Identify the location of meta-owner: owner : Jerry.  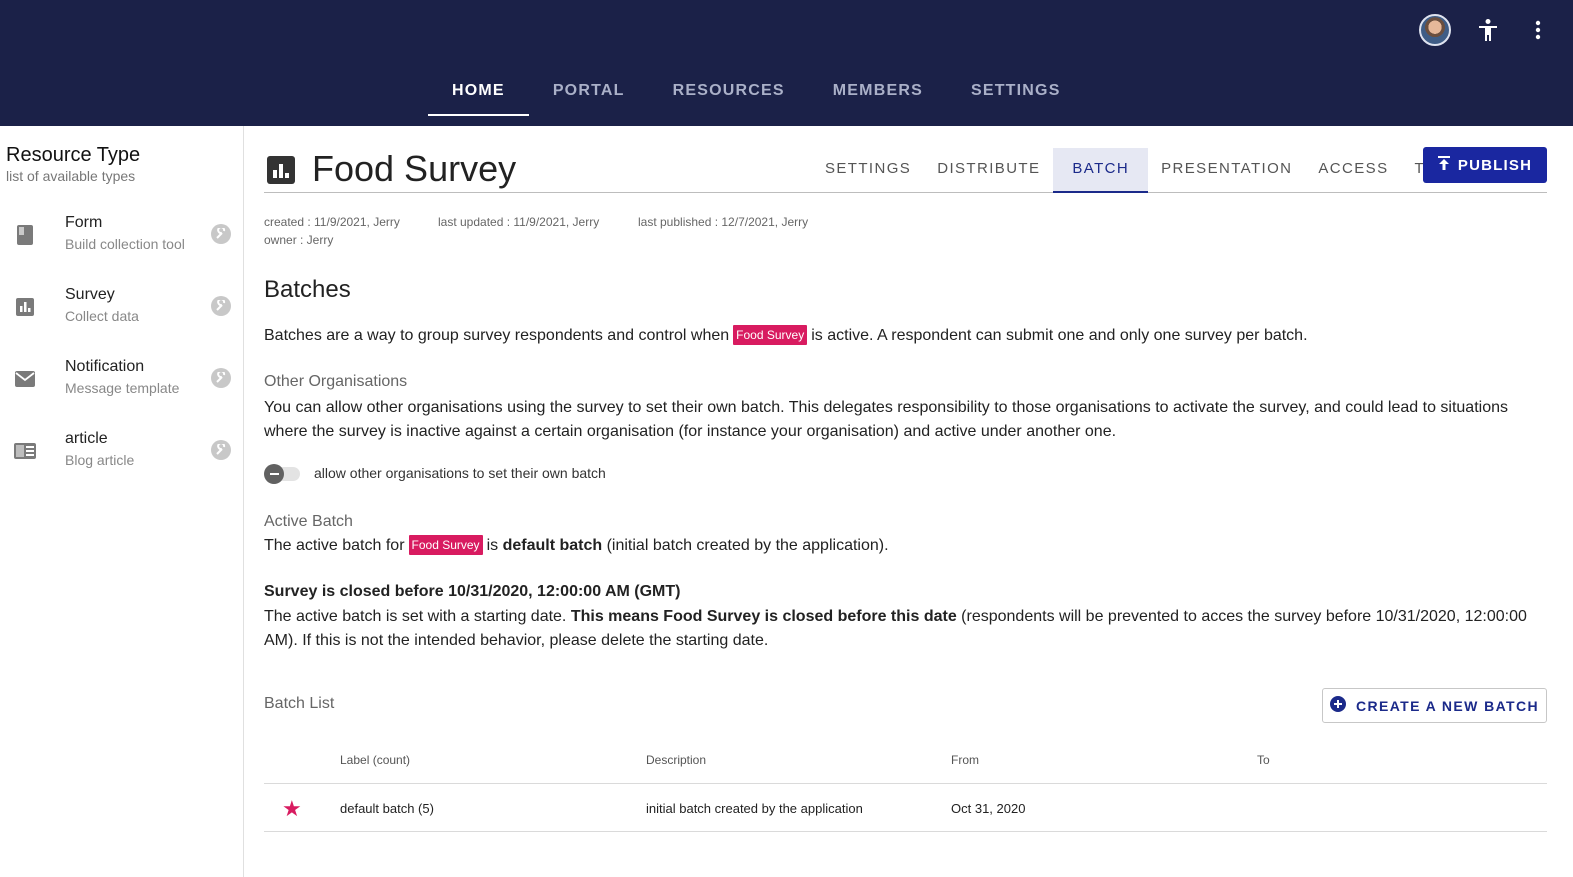
(299, 240).